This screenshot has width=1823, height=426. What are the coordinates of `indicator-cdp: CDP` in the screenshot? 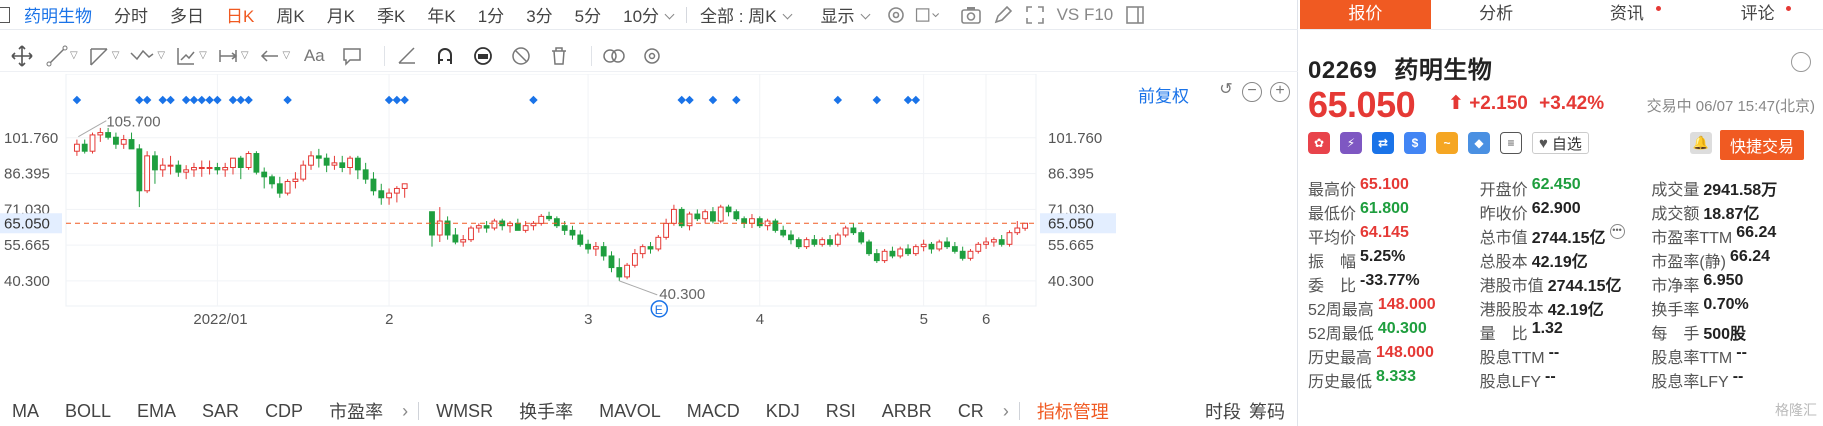 It's located at (284, 411).